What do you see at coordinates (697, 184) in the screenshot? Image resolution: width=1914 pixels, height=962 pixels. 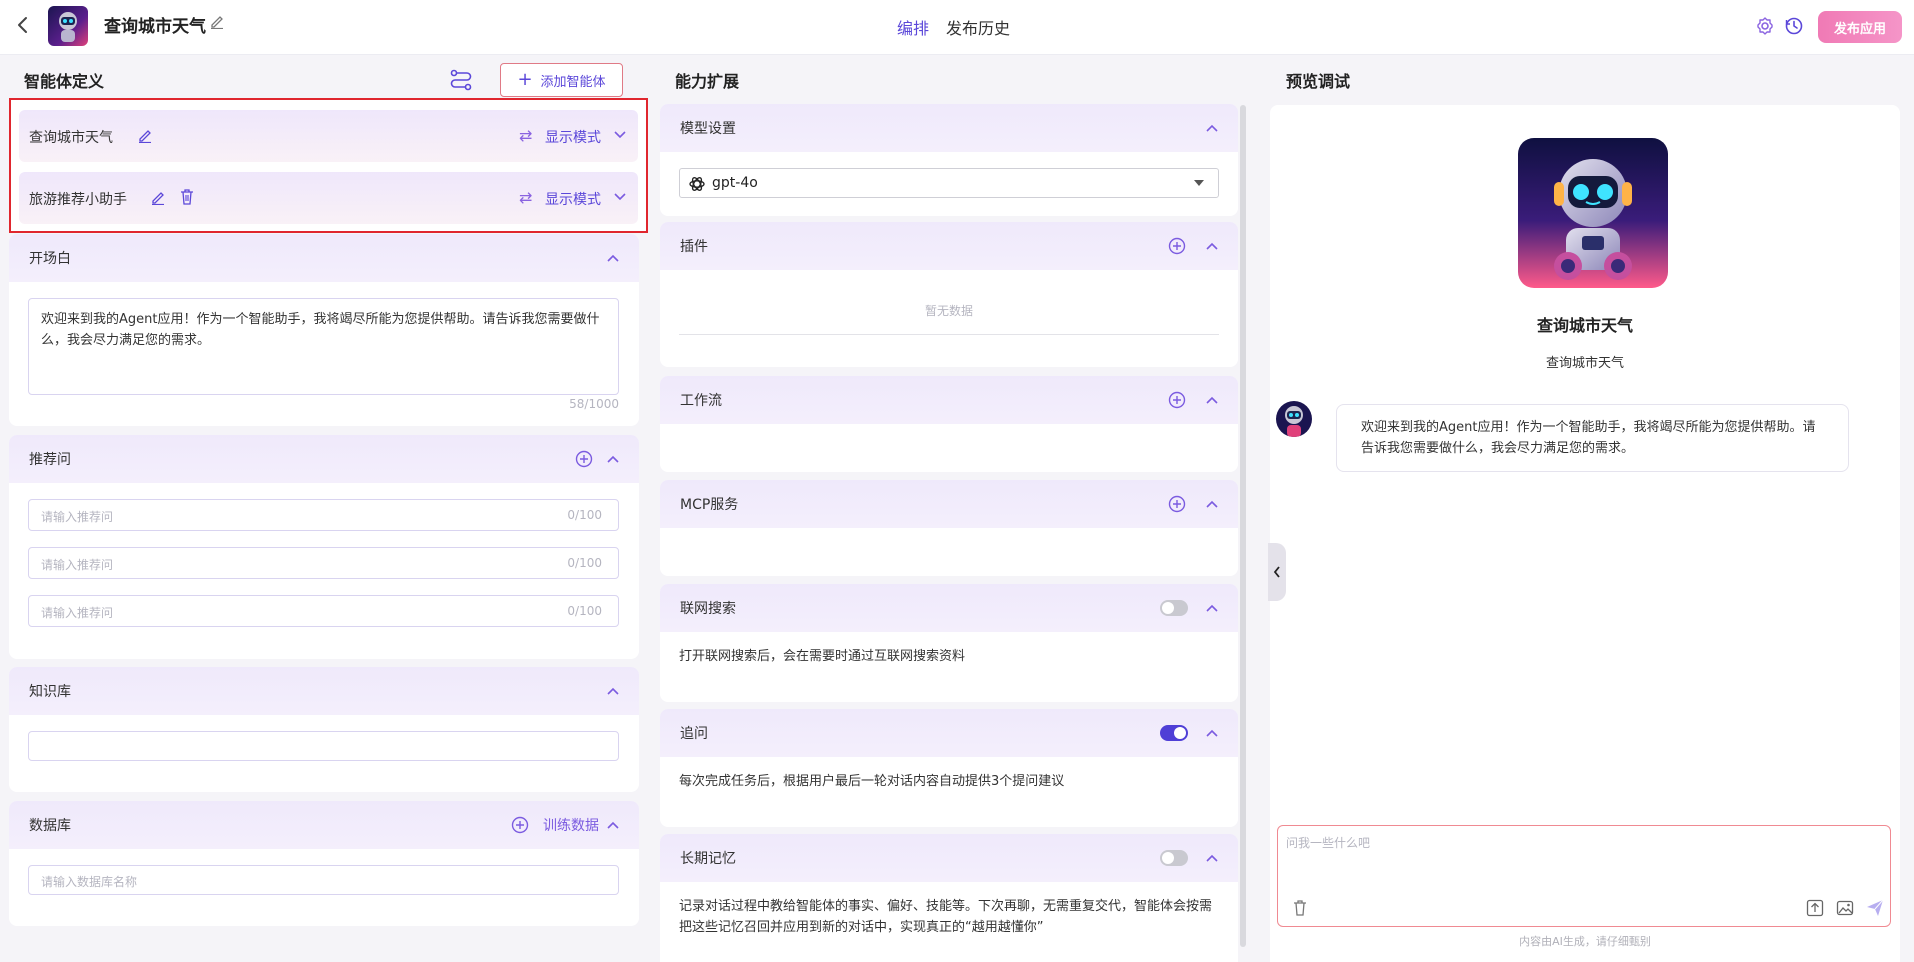 I see `openai-icon` at bounding box center [697, 184].